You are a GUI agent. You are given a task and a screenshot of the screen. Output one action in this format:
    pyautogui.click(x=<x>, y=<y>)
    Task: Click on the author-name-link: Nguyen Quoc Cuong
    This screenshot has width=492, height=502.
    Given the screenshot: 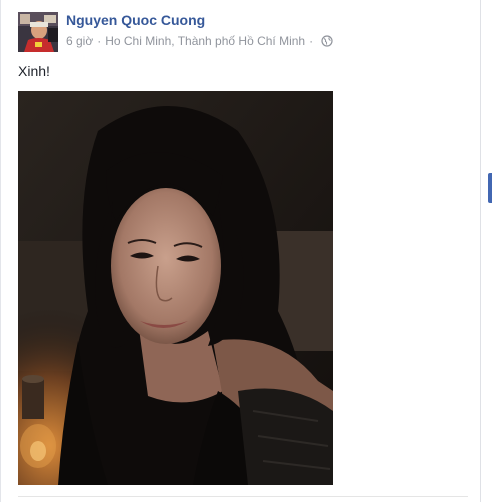 What is the action you would take?
    pyautogui.click(x=135, y=20)
    